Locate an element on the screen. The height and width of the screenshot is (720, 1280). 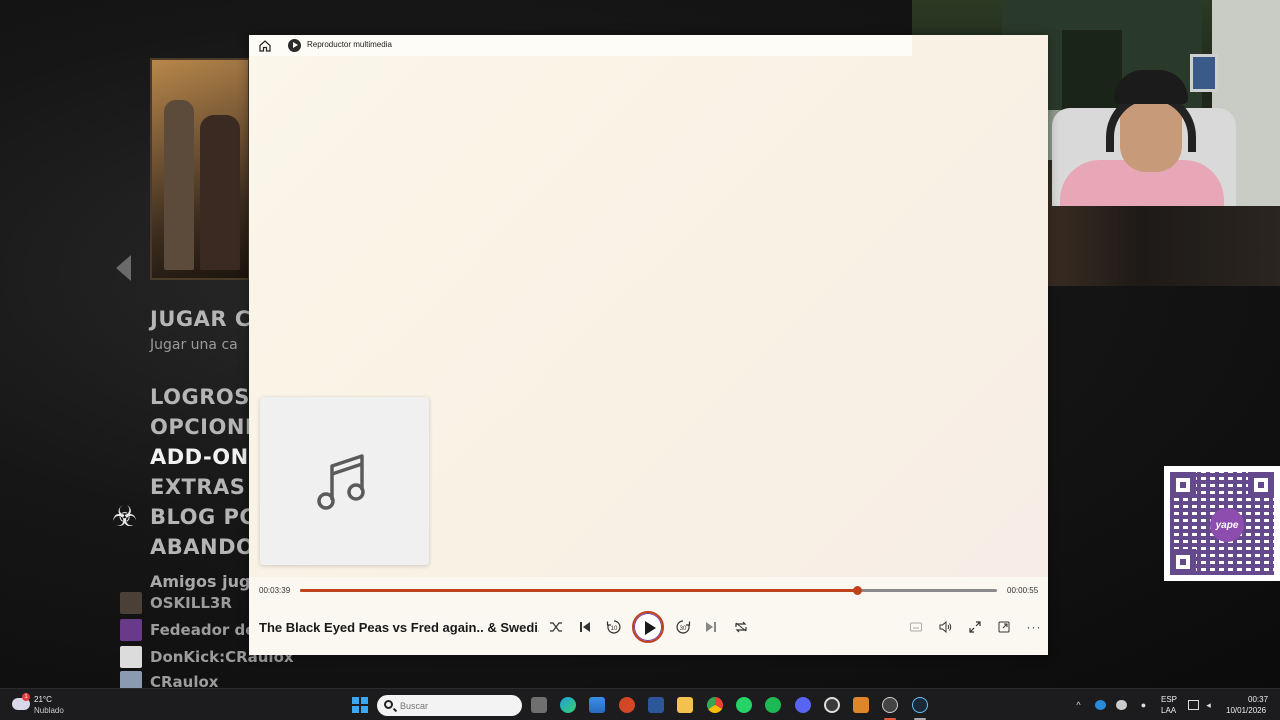
game-poster is located at coordinates (200, 169).